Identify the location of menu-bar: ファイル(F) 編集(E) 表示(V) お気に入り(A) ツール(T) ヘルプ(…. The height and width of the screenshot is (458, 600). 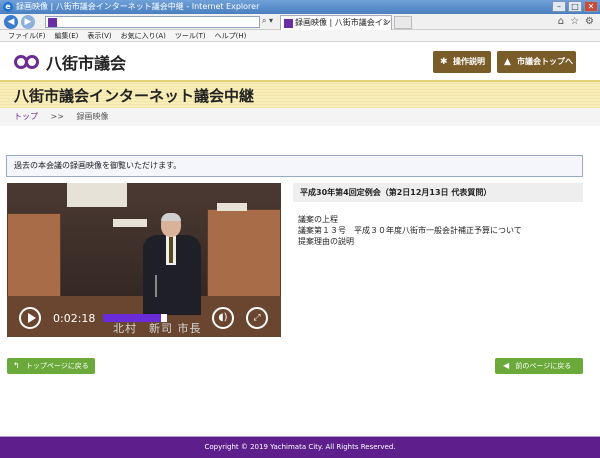
(300, 36).